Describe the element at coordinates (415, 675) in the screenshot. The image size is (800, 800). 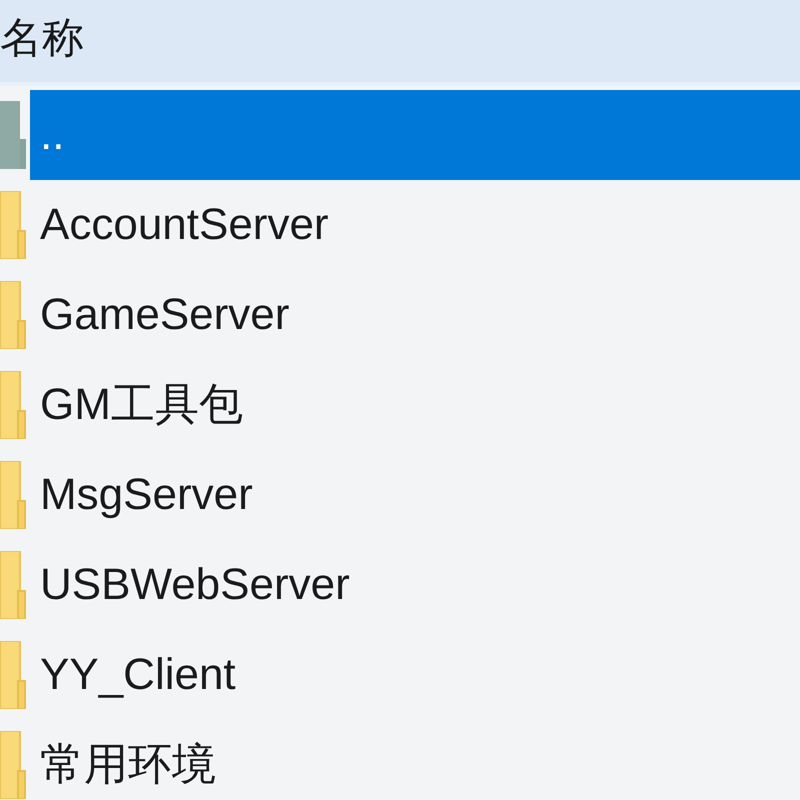
I see `file-list-item: YY_Client` at that location.